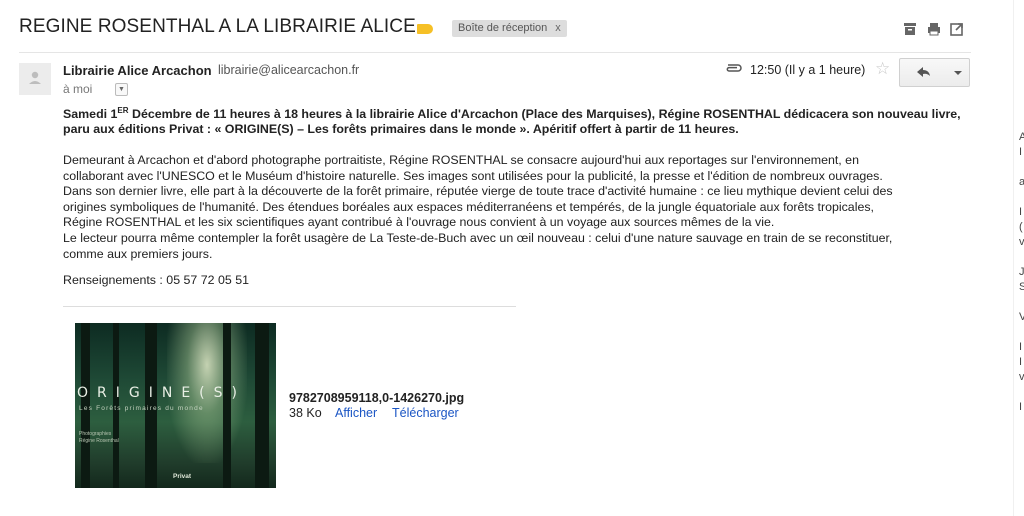 This screenshot has width=1024, height=516. I want to click on sender-email: librairie@alicearcachon.fr, so click(289, 70).